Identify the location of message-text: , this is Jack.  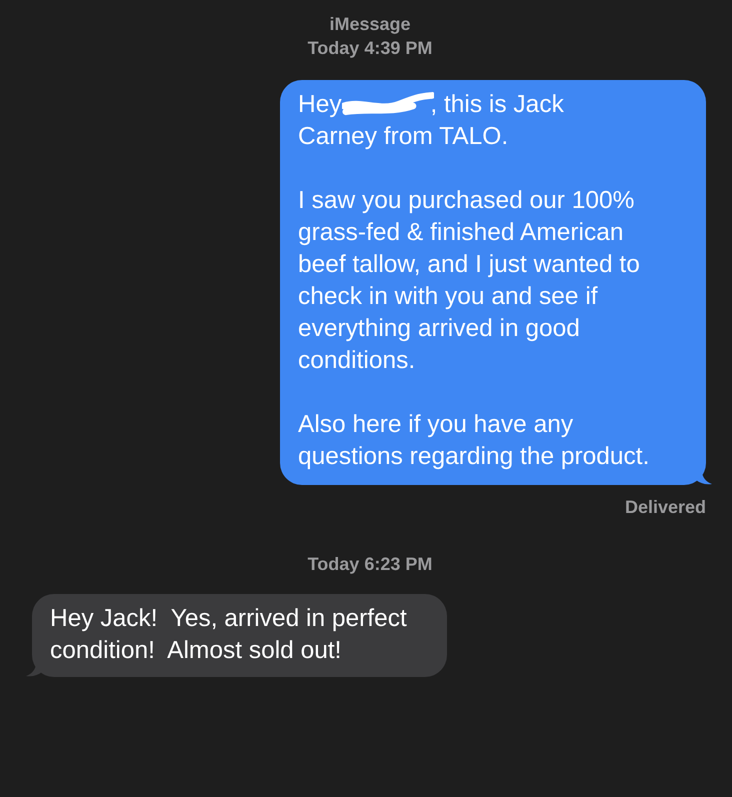
(497, 105).